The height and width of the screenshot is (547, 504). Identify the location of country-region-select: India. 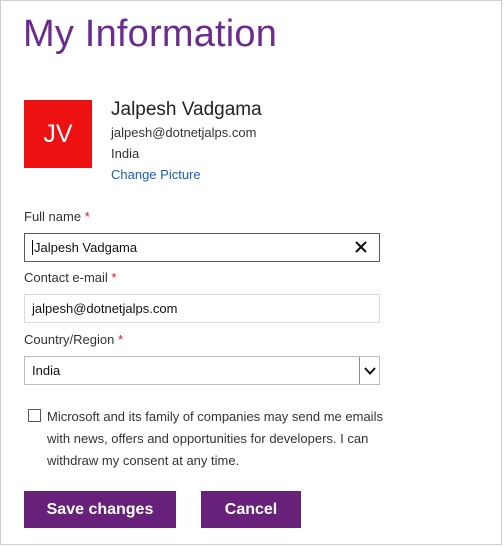
(202, 370).